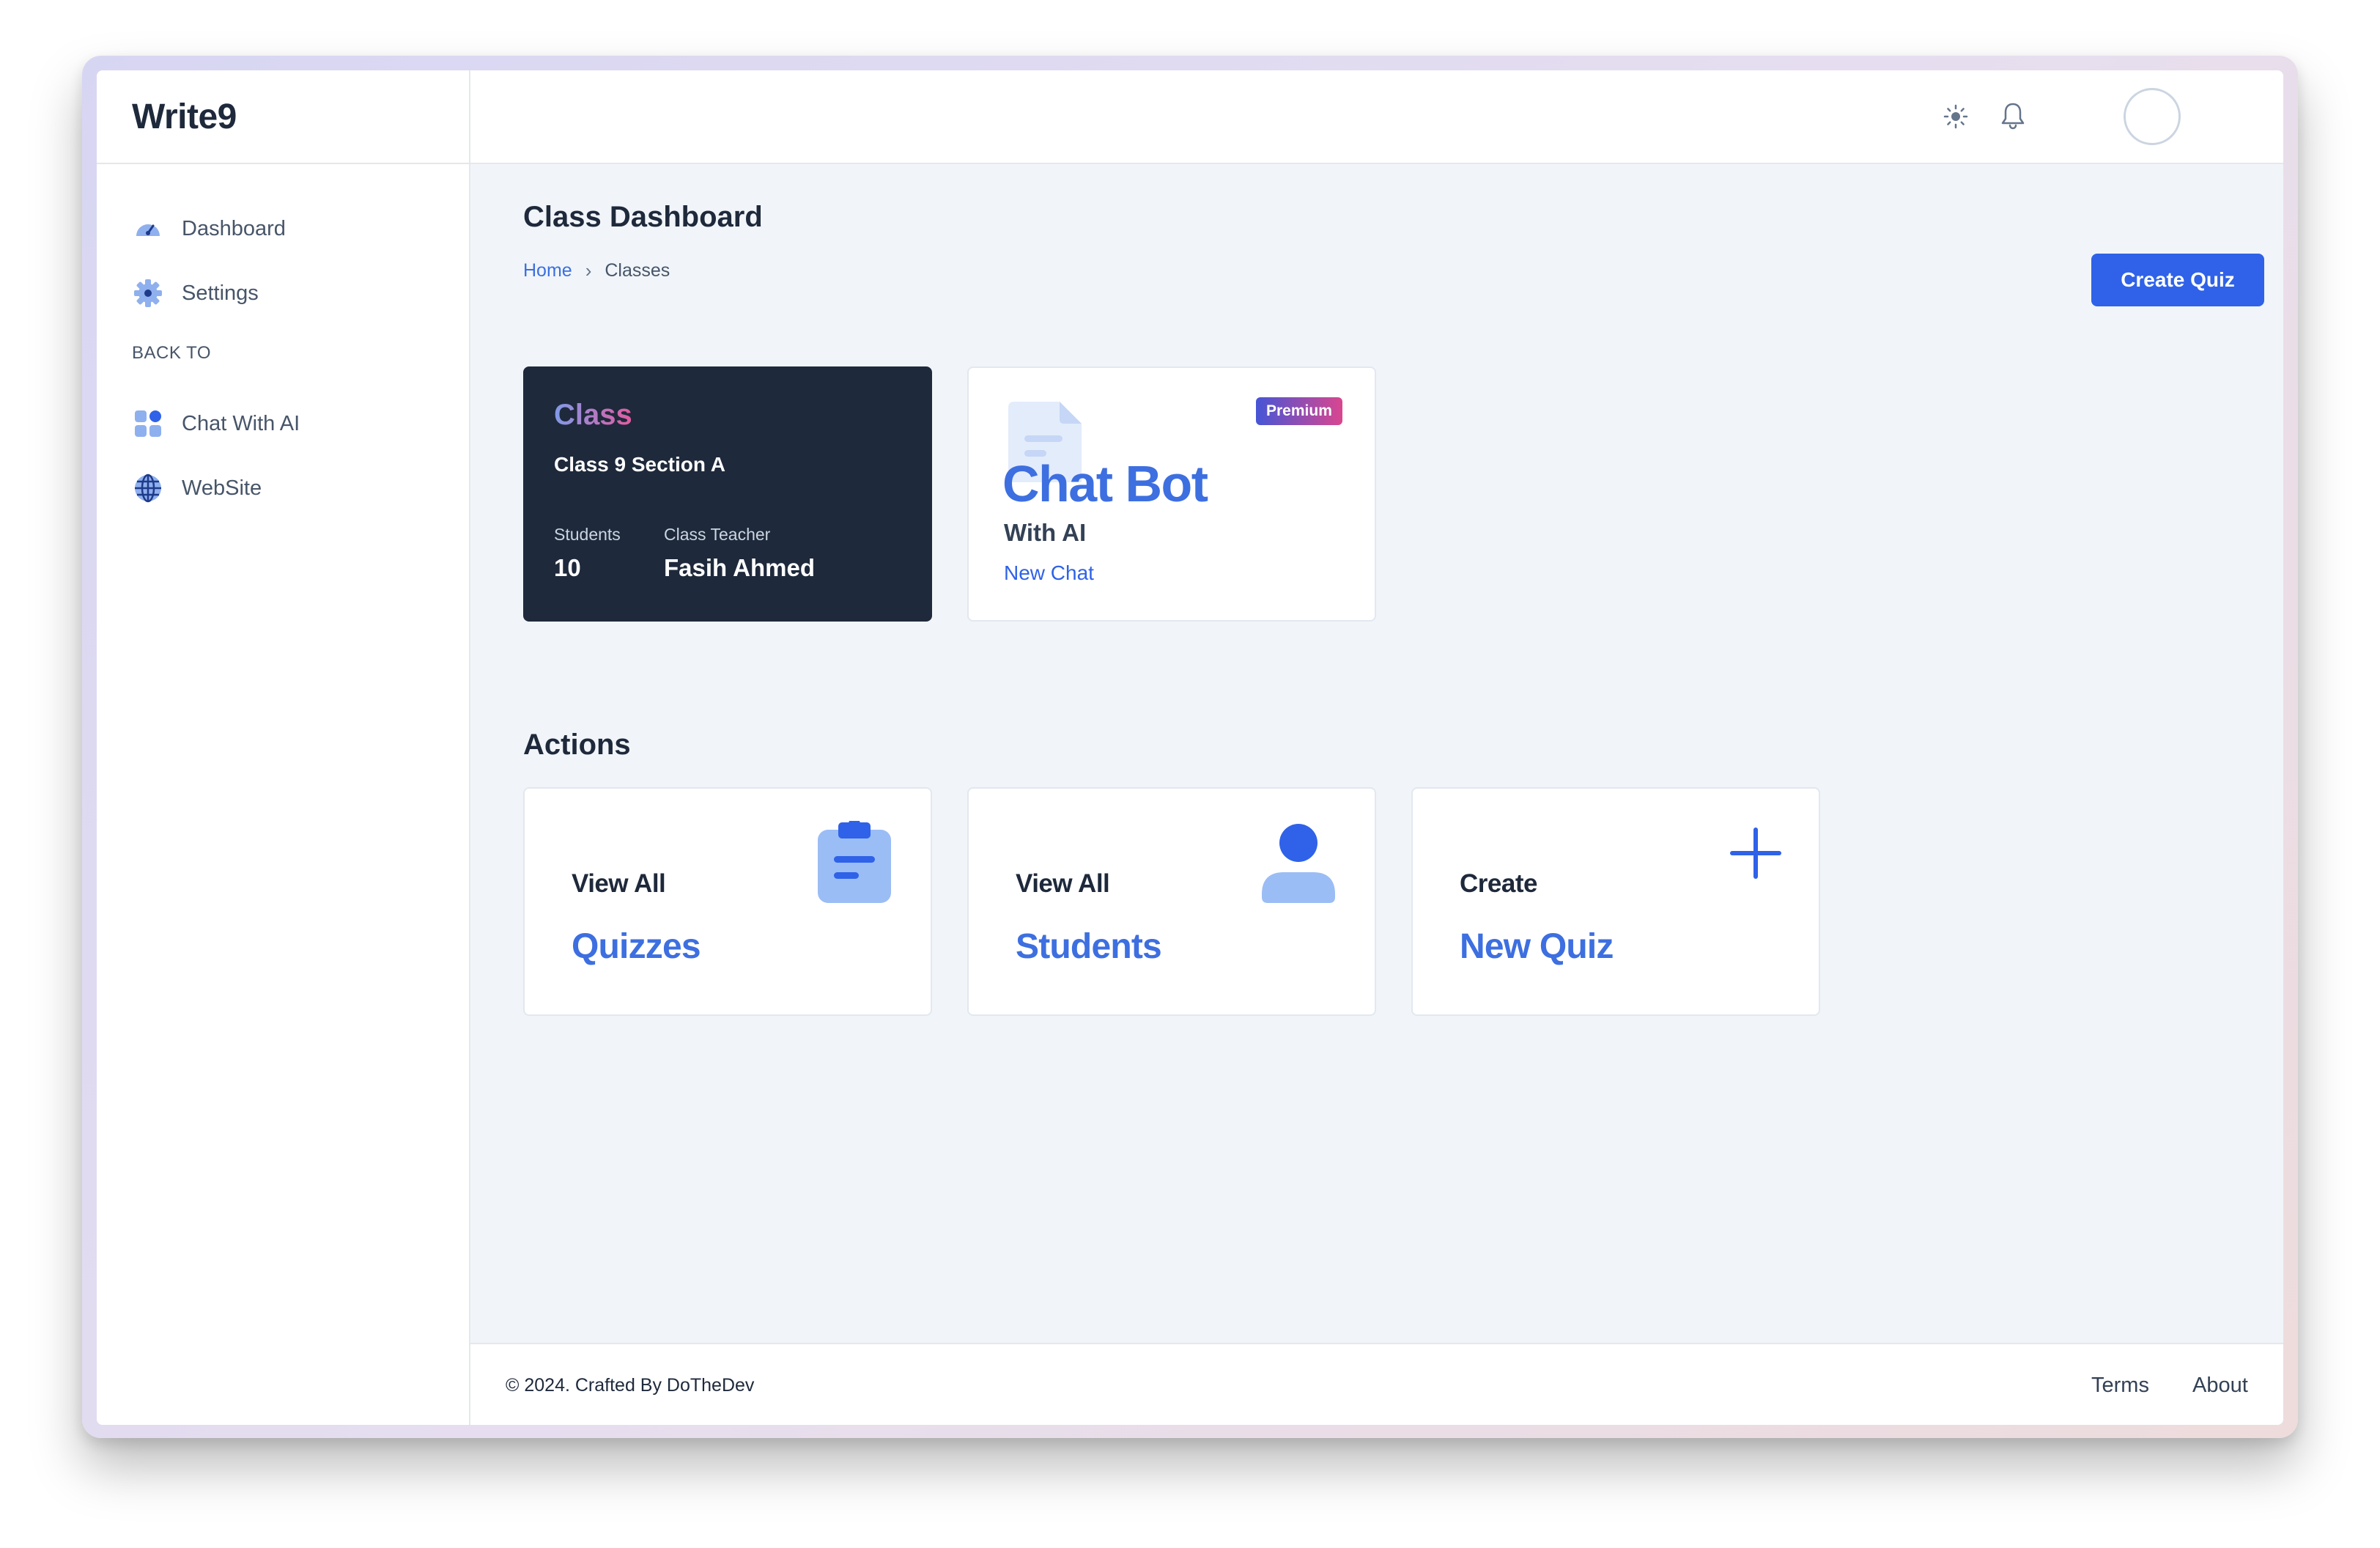 This screenshot has height=1548, width=2380. I want to click on brand-logo: Write9, so click(283, 117).